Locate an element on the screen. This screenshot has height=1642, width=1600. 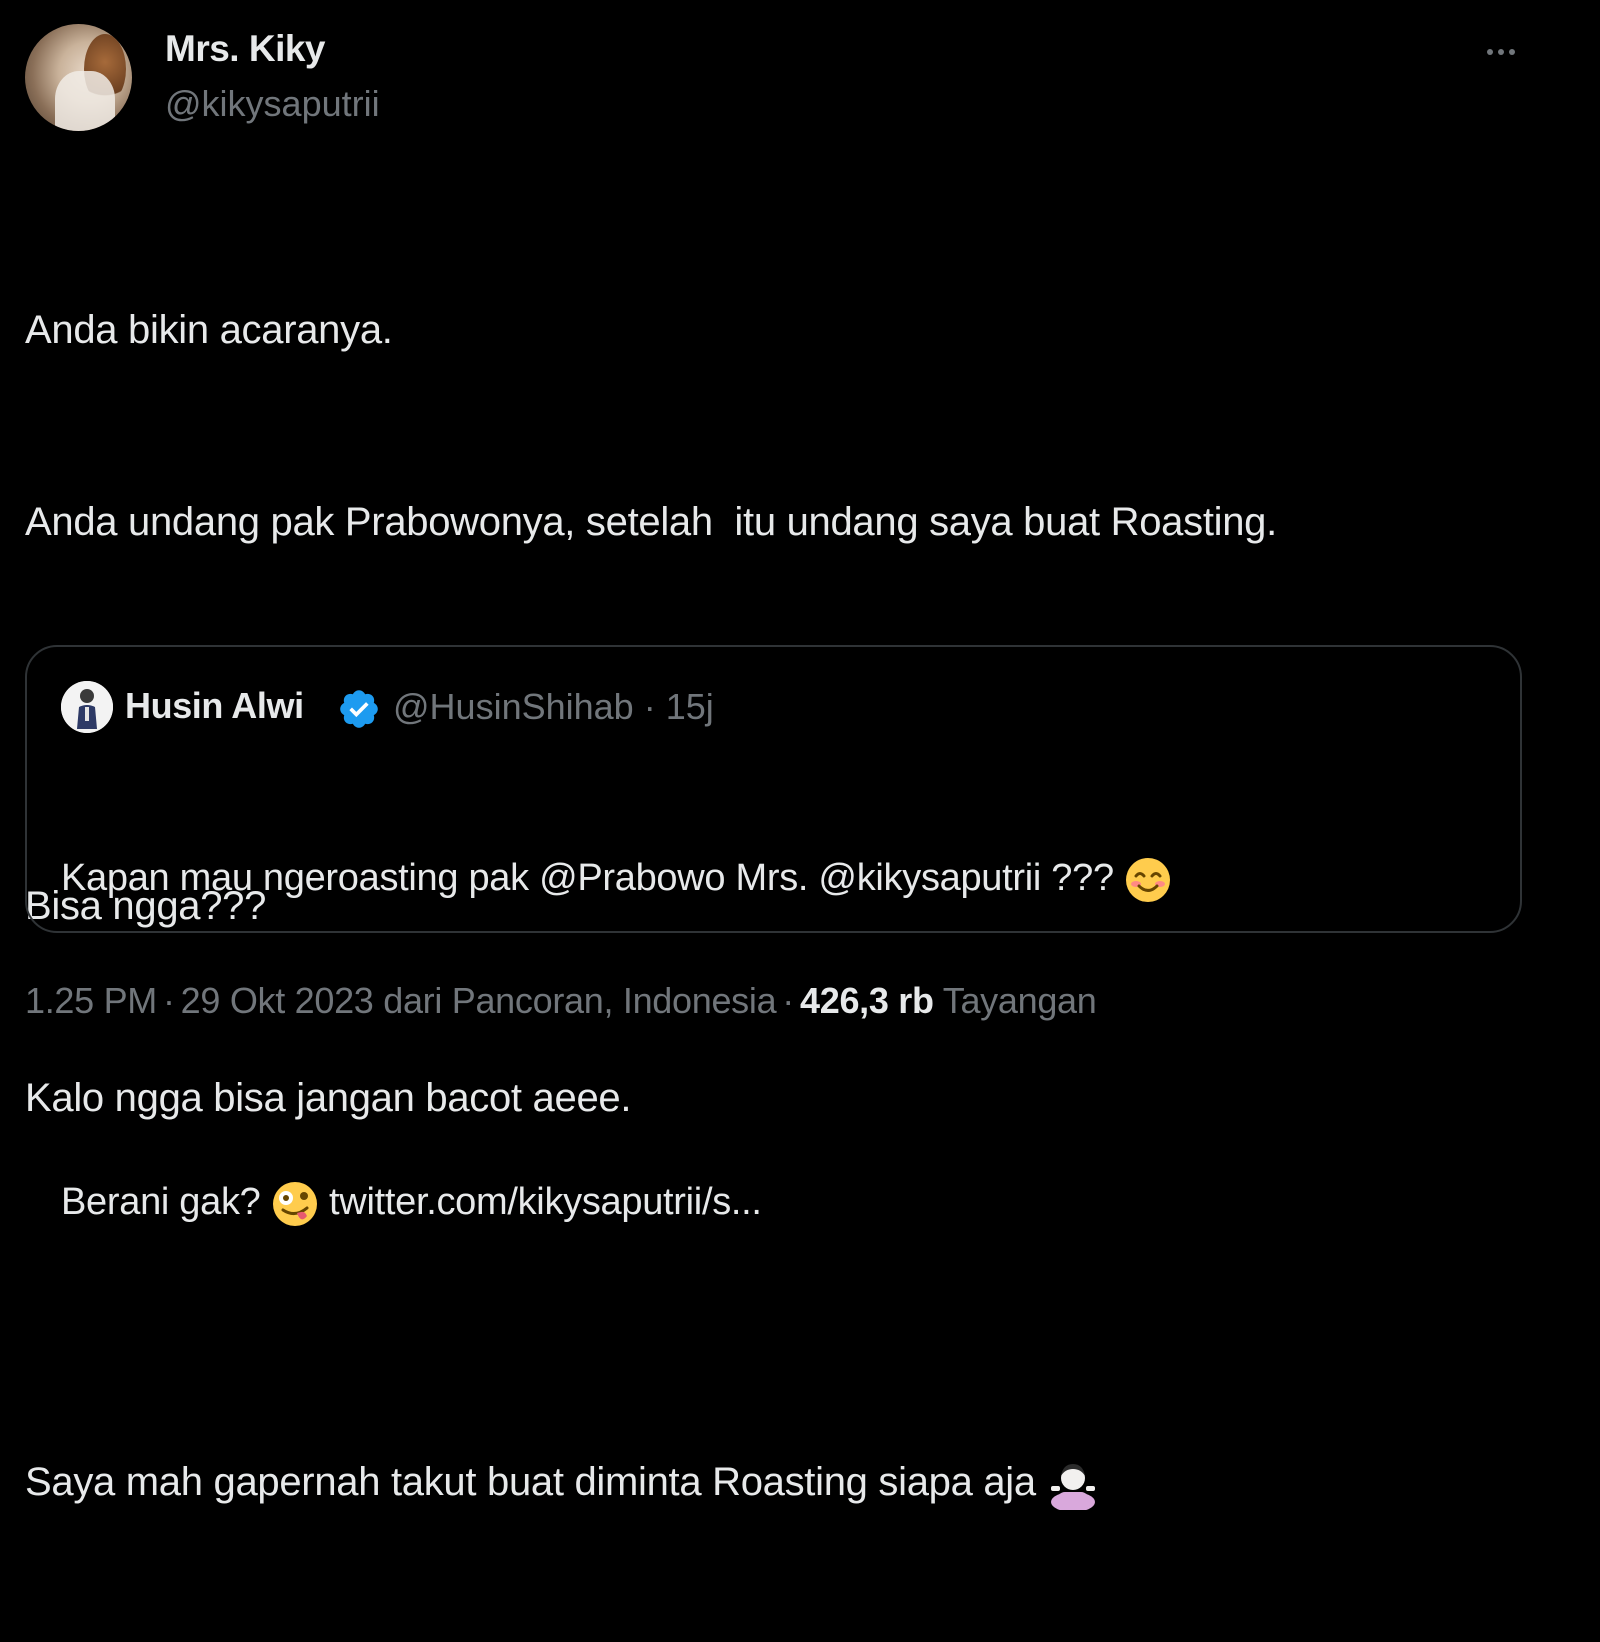
quoted-author-avatar is located at coordinates (87, 707).